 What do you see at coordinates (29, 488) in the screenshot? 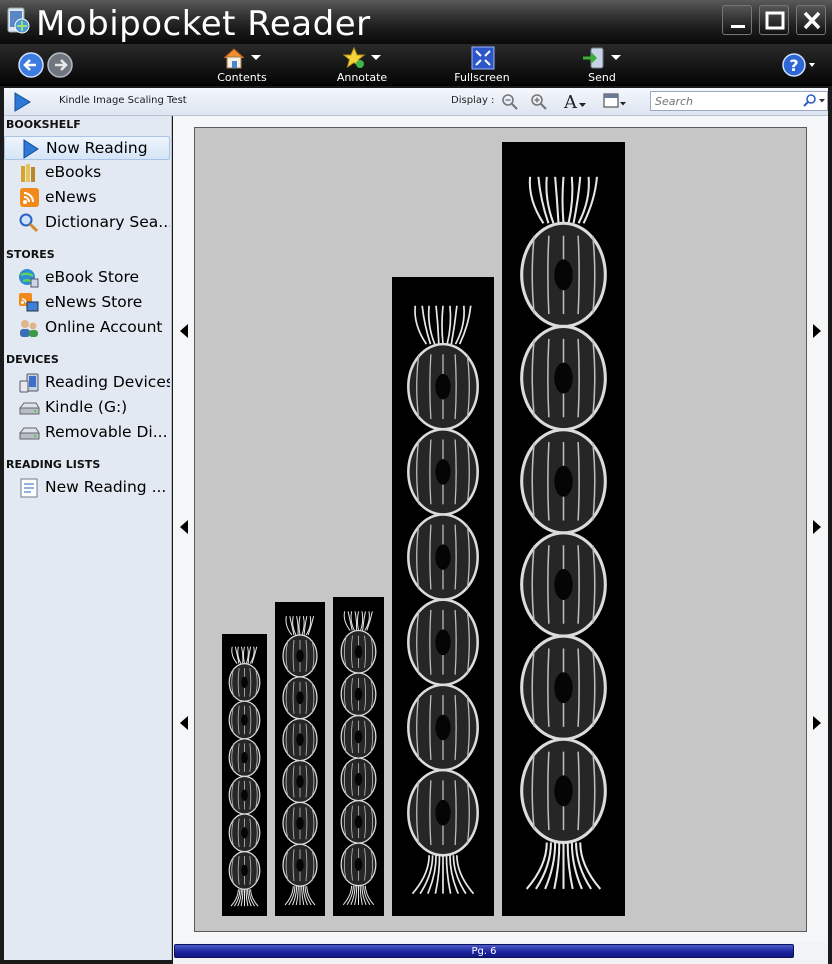
I see `list-icon` at bounding box center [29, 488].